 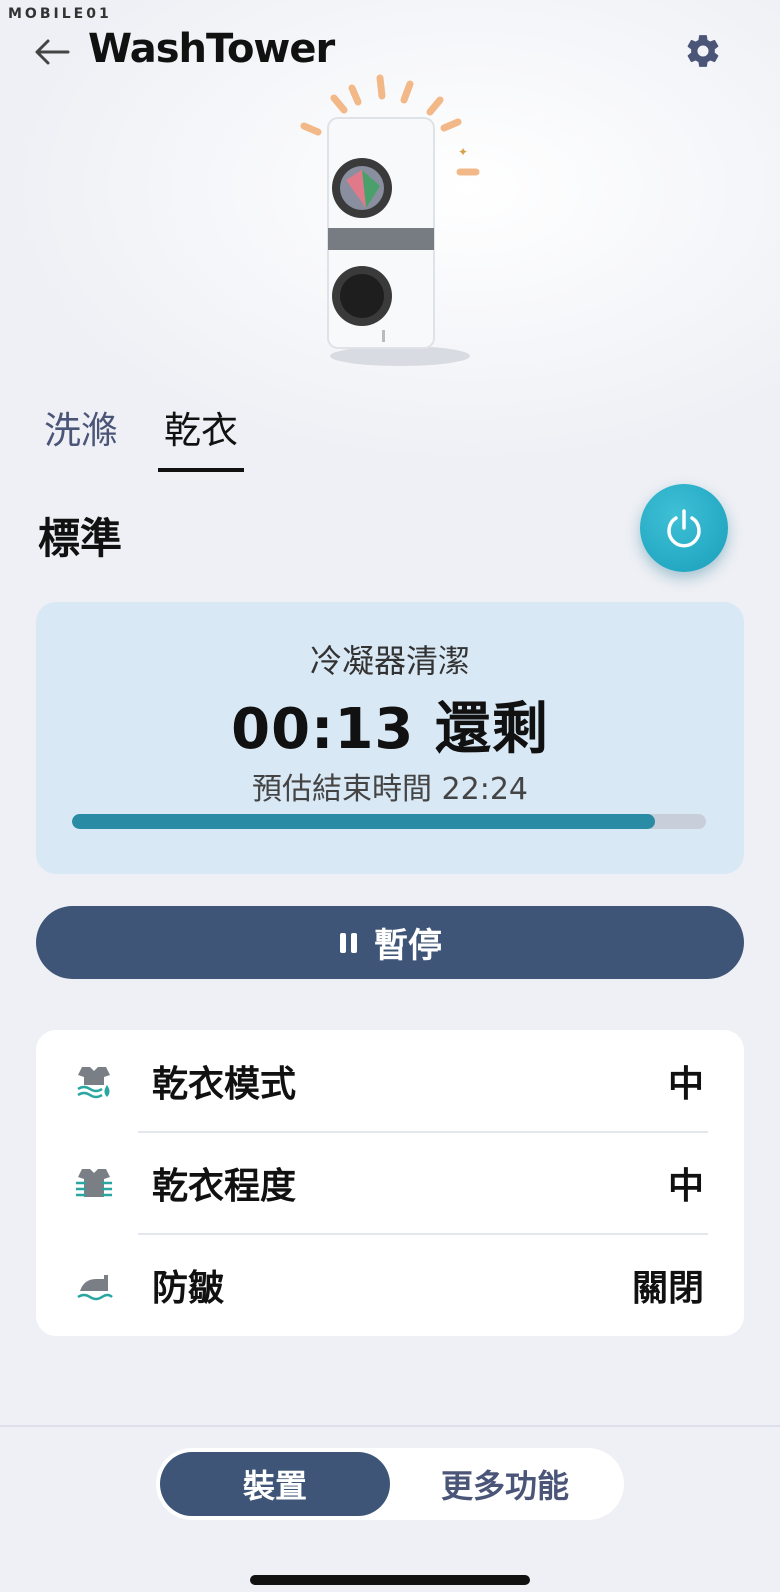 What do you see at coordinates (275, 1484) in the screenshot?
I see `nav-device: 裝置` at bounding box center [275, 1484].